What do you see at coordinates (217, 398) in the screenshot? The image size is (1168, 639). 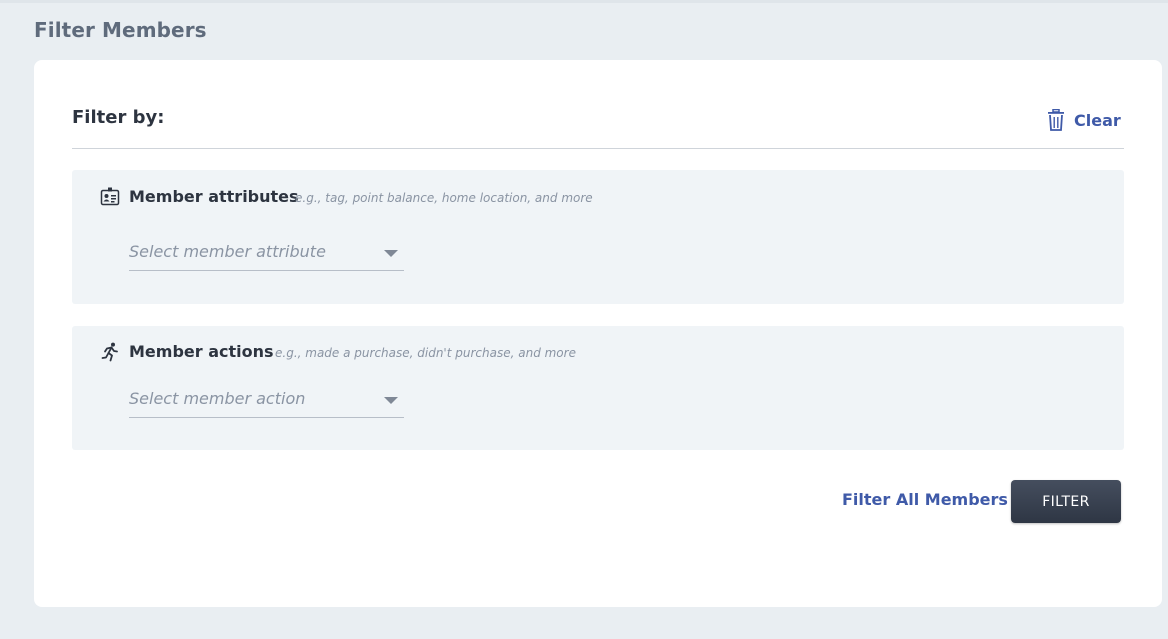 I see `member-action-placeholder: Select member action` at bounding box center [217, 398].